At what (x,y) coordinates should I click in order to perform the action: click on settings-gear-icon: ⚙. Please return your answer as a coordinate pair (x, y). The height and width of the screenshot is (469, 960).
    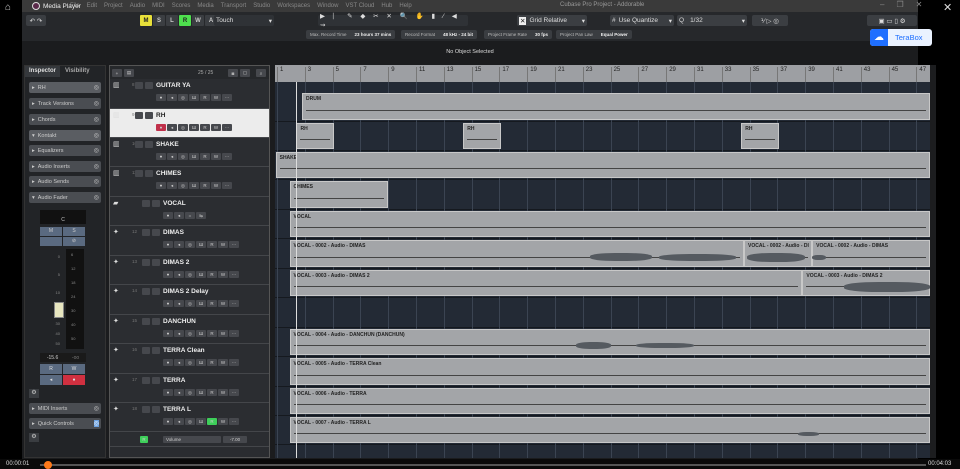
    Looking at the image, I should click on (34, 393).